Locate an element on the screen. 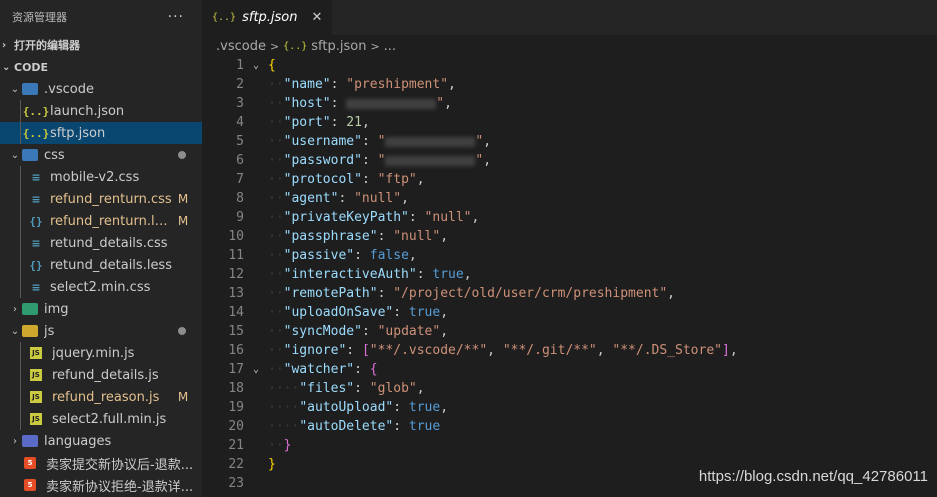  js-file-icon: JS is located at coordinates (36, 397).